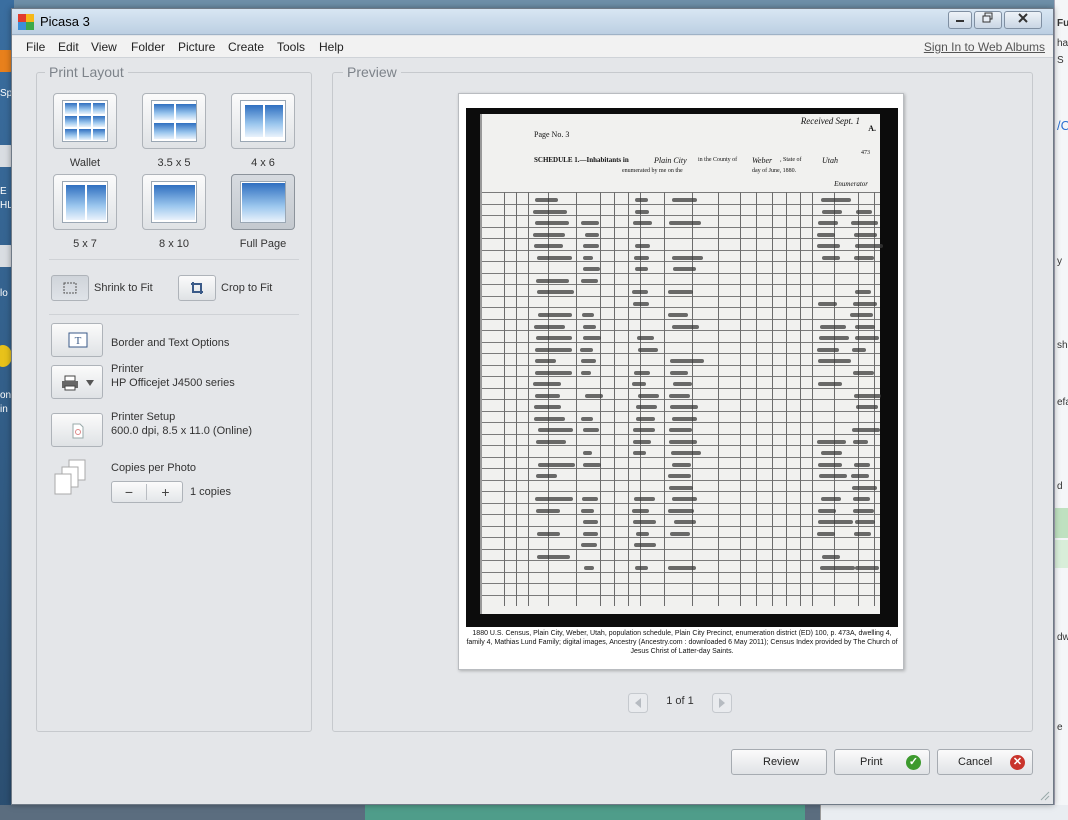  I want to click on crop-icon, so click(197, 288).